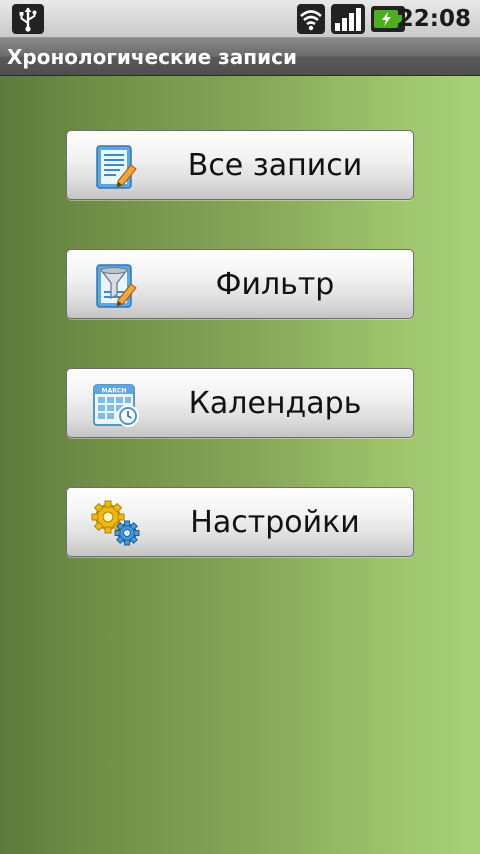 The height and width of the screenshot is (854, 480). I want to click on usb-icon, so click(28, 19).